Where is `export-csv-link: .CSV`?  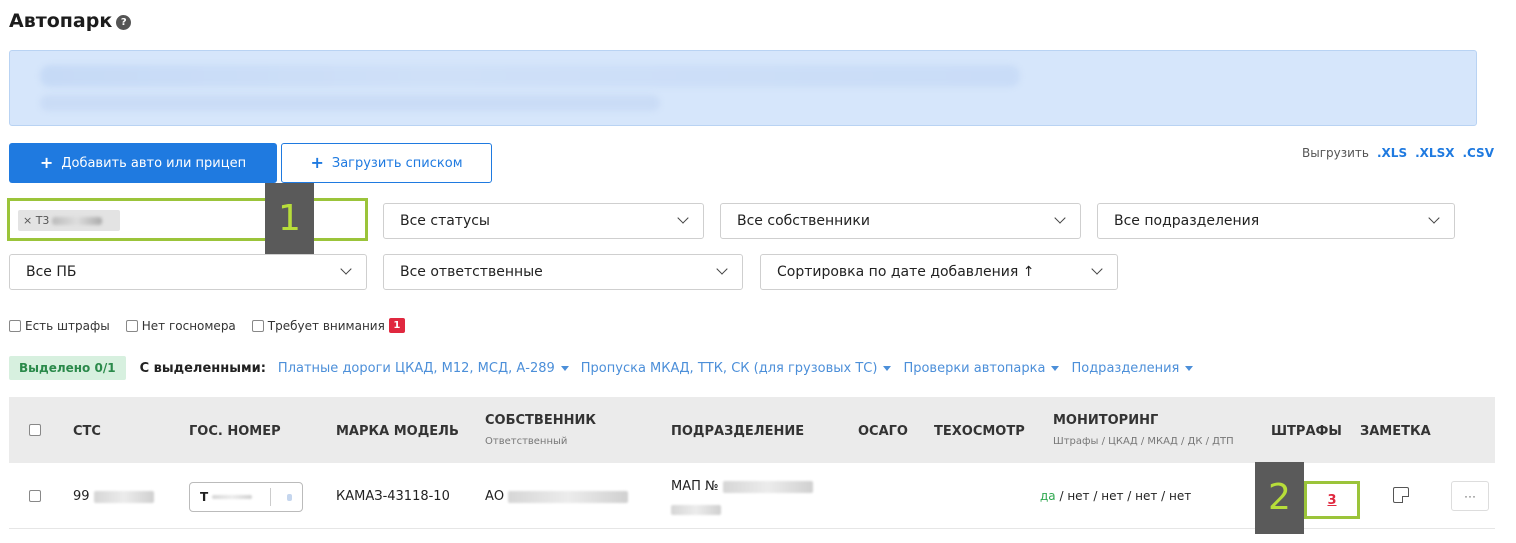 export-csv-link: .CSV is located at coordinates (1478, 153).